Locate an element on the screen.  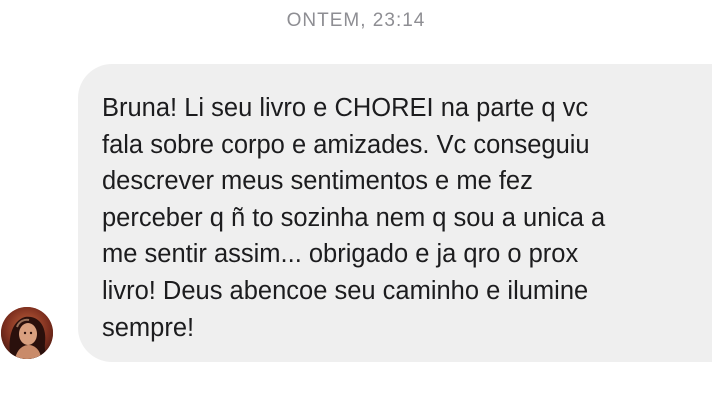
profile-photo-icon is located at coordinates (27, 333).